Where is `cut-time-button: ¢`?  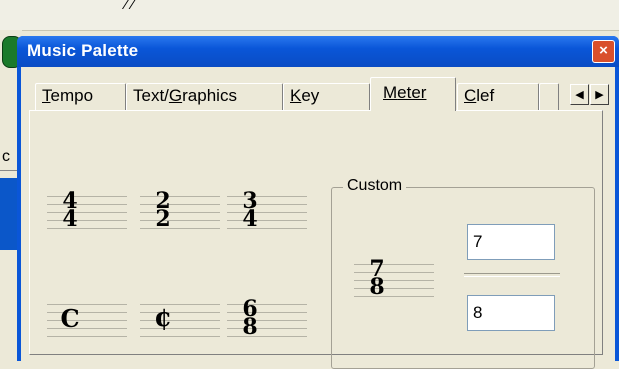 cut-time-button: ¢ is located at coordinates (180, 322).